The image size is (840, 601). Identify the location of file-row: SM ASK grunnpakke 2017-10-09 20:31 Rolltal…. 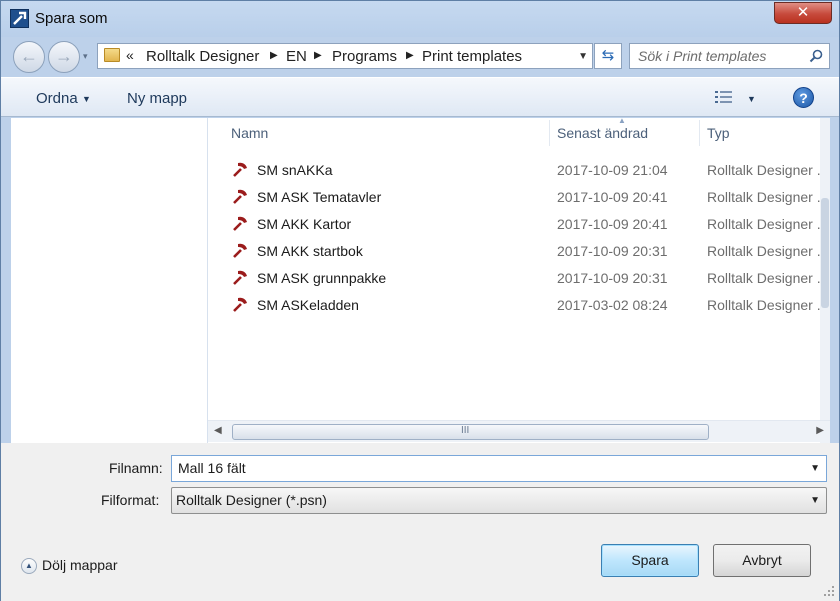
(525, 279).